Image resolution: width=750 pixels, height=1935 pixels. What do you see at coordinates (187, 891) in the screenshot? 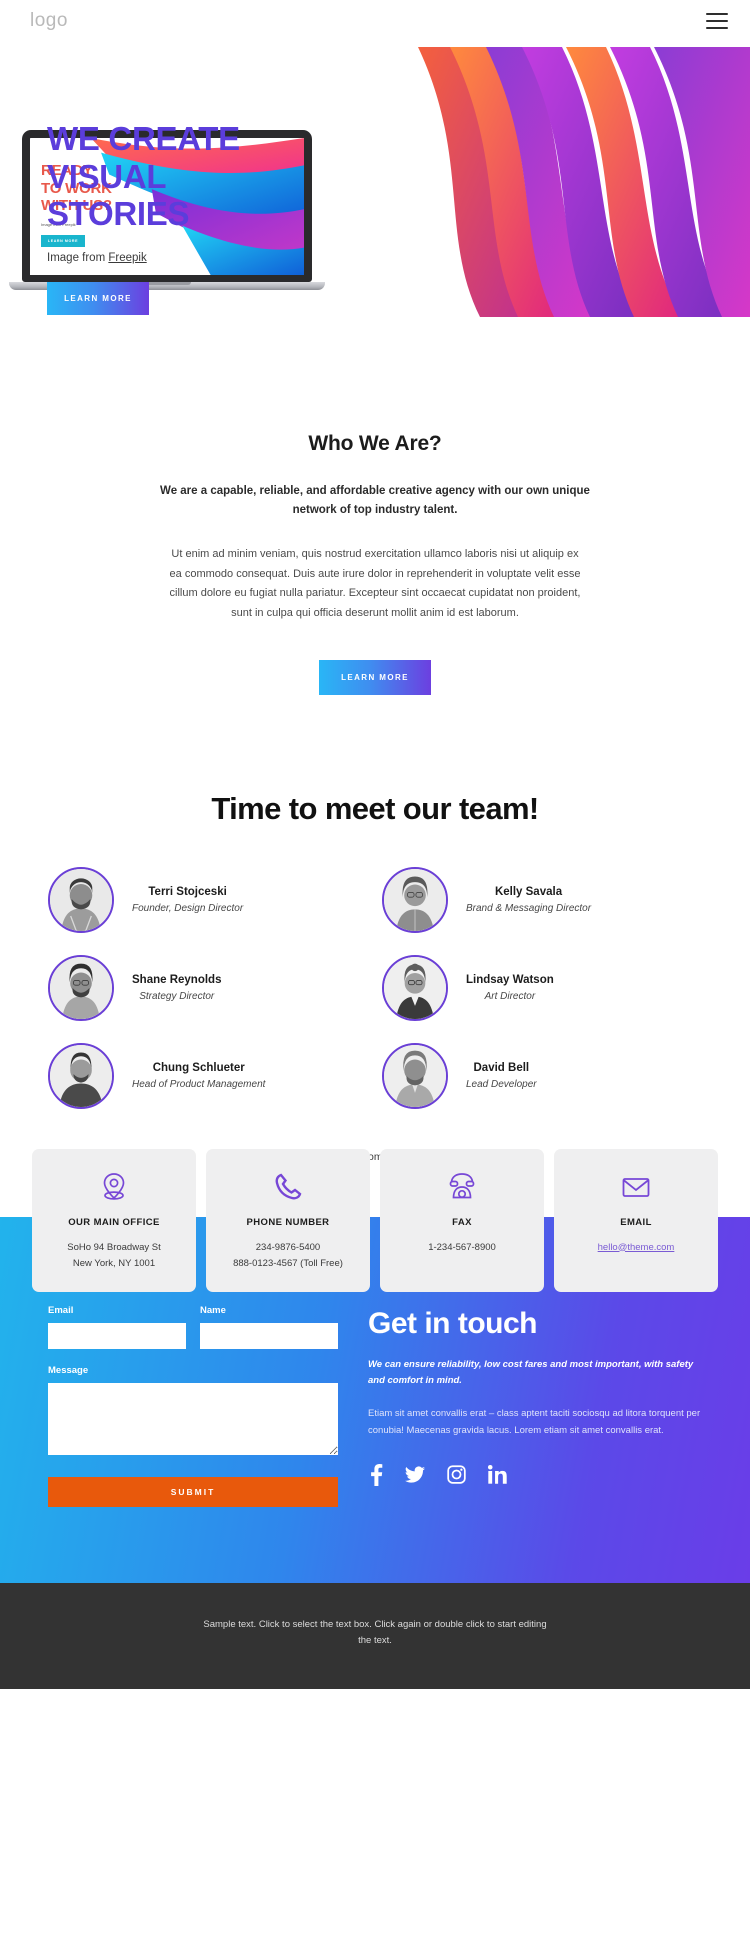
I see `team-member-name: Terri Stojceski` at bounding box center [187, 891].